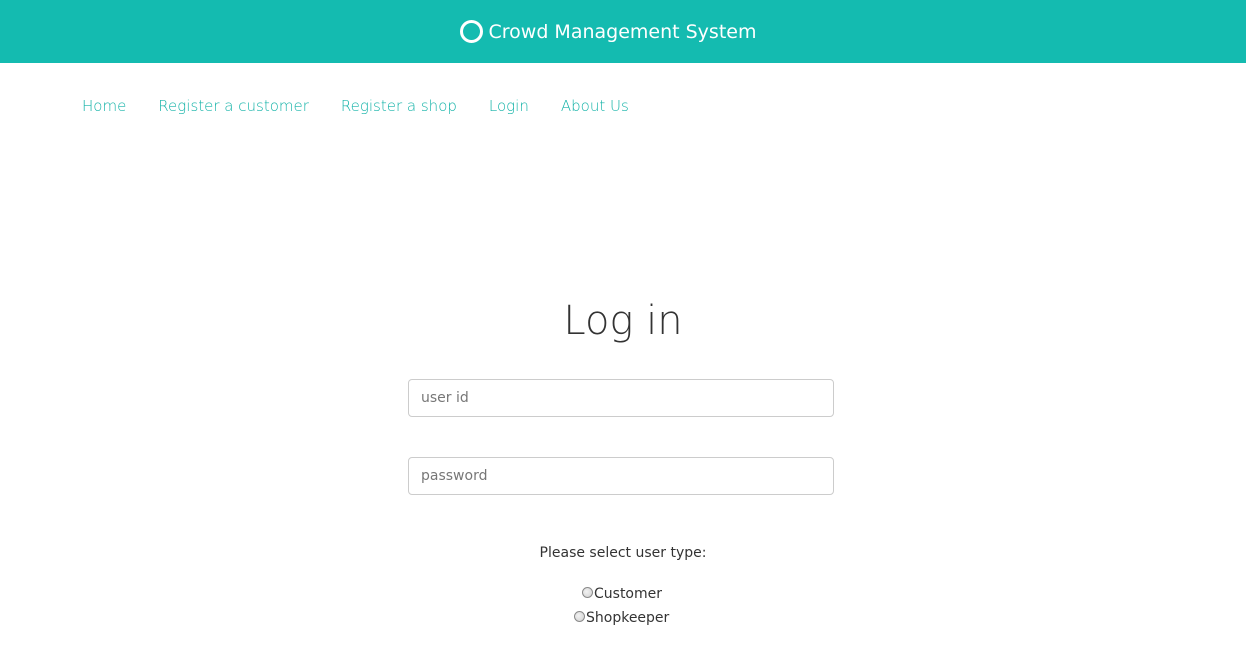 The image size is (1246, 652). I want to click on top-header-bar: Crowd Management System, so click(623, 31).